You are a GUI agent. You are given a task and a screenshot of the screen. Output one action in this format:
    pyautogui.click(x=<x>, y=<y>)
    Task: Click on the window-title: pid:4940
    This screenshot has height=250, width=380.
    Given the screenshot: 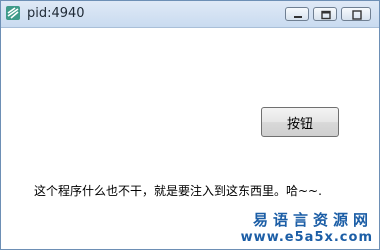 What is the action you would take?
    pyautogui.click(x=56, y=13)
    